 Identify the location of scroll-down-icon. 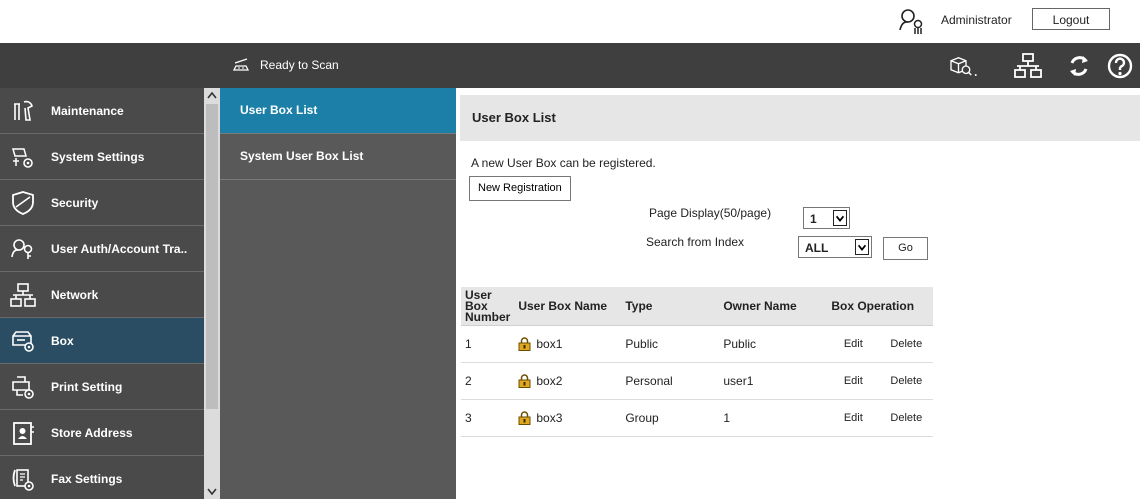
(212, 491).